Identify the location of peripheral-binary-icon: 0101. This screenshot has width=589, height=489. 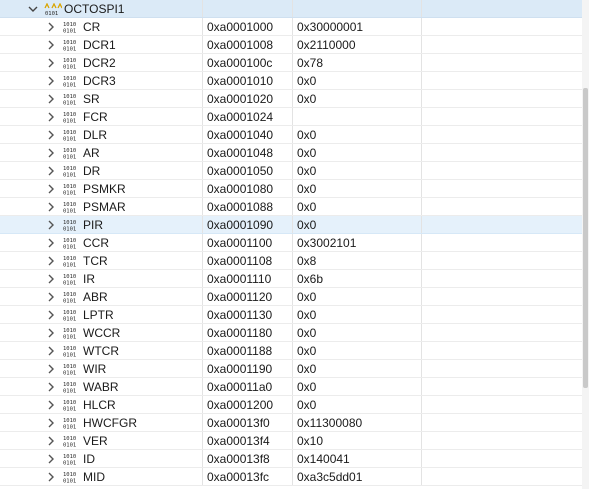
(53, 9).